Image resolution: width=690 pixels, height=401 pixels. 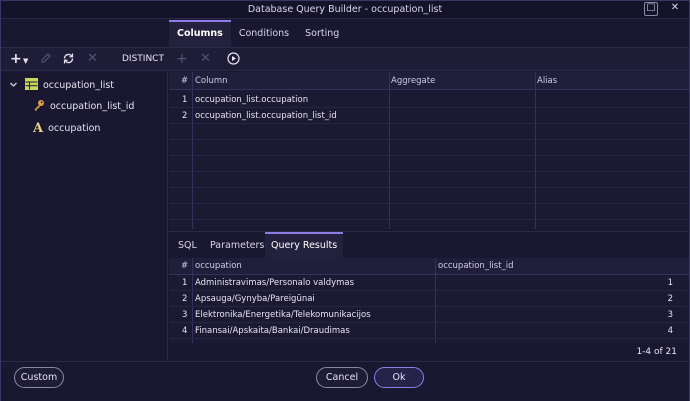 I want to click on add-icon: +, so click(x=16, y=59).